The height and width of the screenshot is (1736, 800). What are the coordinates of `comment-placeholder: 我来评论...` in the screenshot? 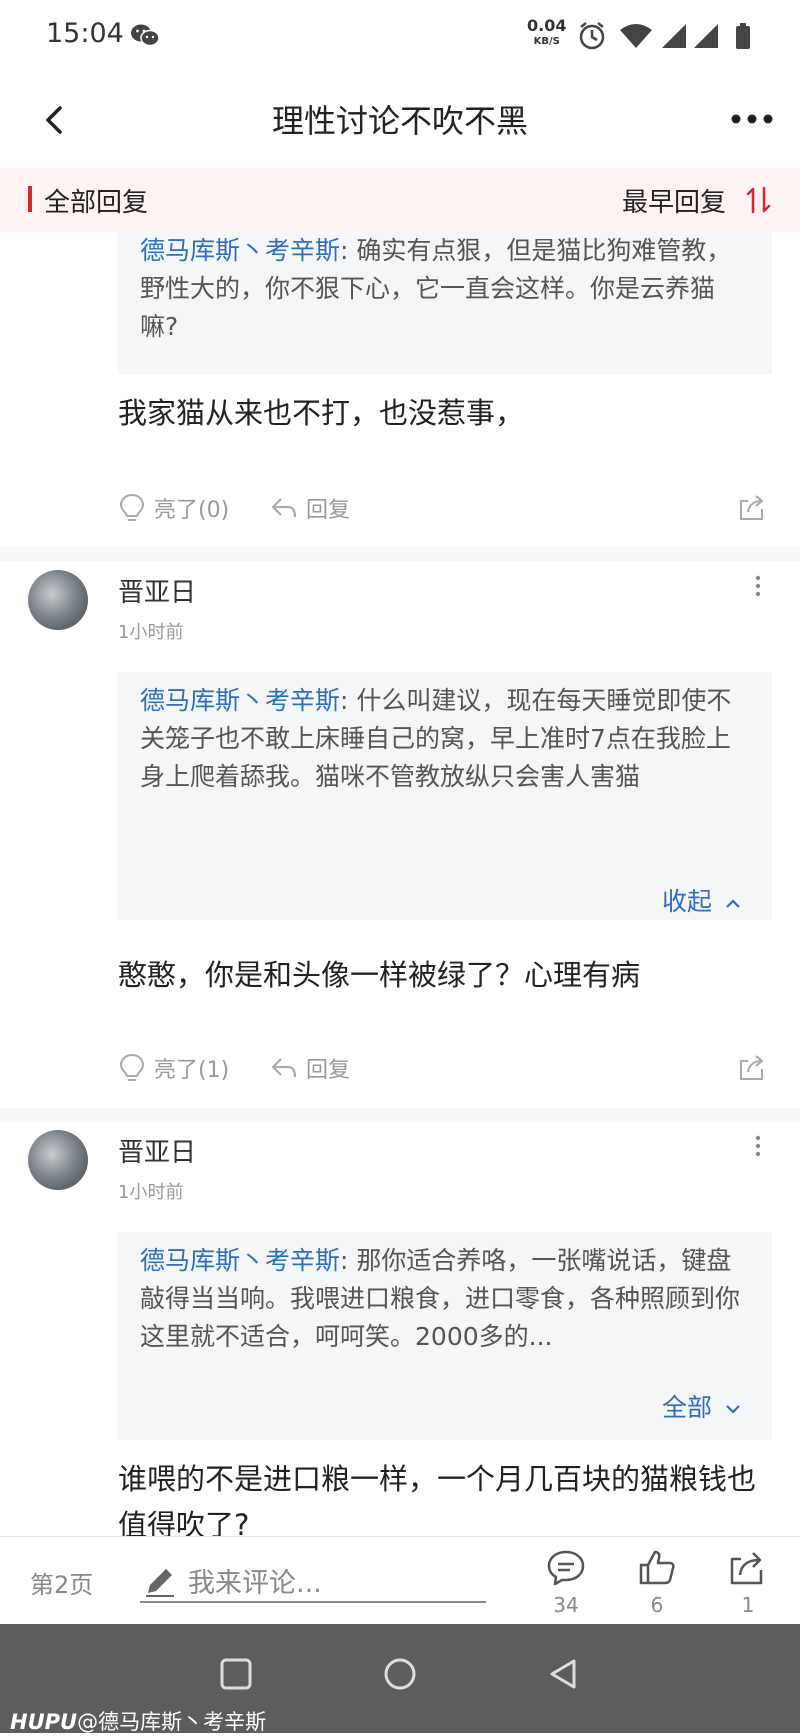 It's located at (255, 1583).